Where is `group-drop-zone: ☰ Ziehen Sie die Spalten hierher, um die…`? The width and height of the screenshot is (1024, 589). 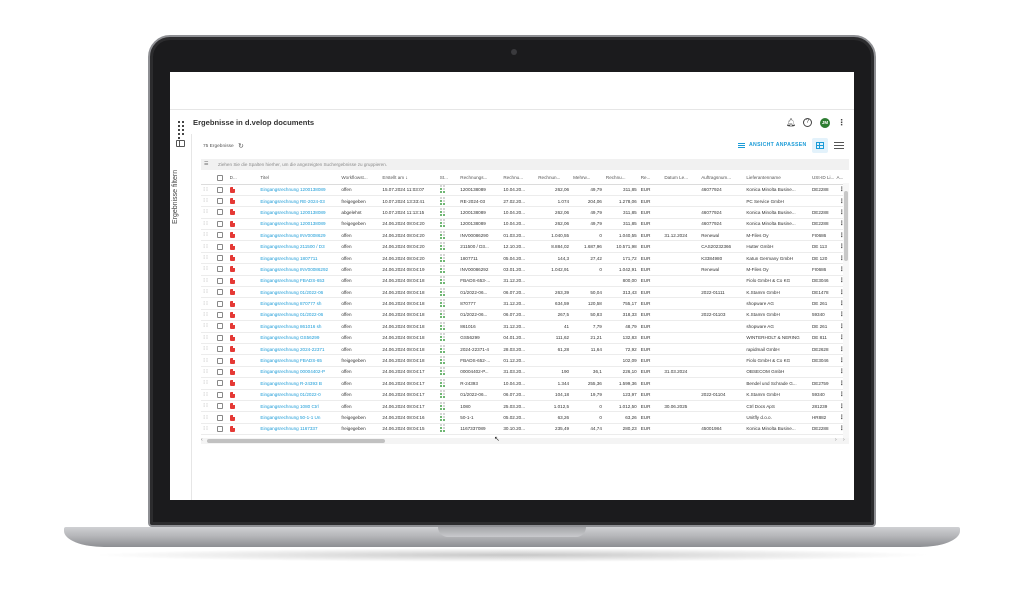
group-drop-zone: ☰ Ziehen Sie die Spalten hierher, um die… is located at coordinates (525, 164).